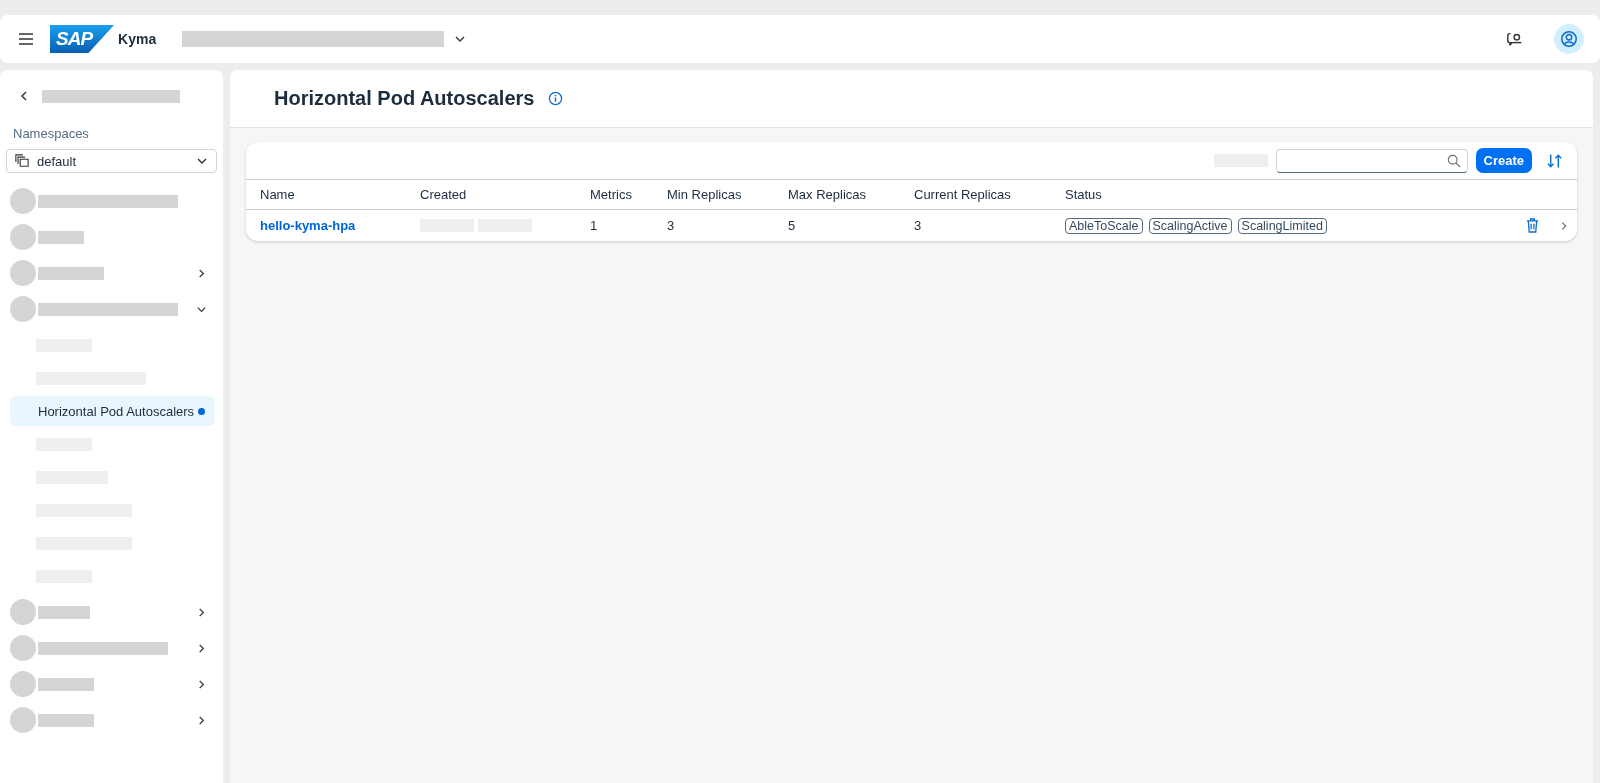 The image size is (1600, 783). Describe the element at coordinates (1569, 39) in the screenshot. I see `user-avatar` at that location.